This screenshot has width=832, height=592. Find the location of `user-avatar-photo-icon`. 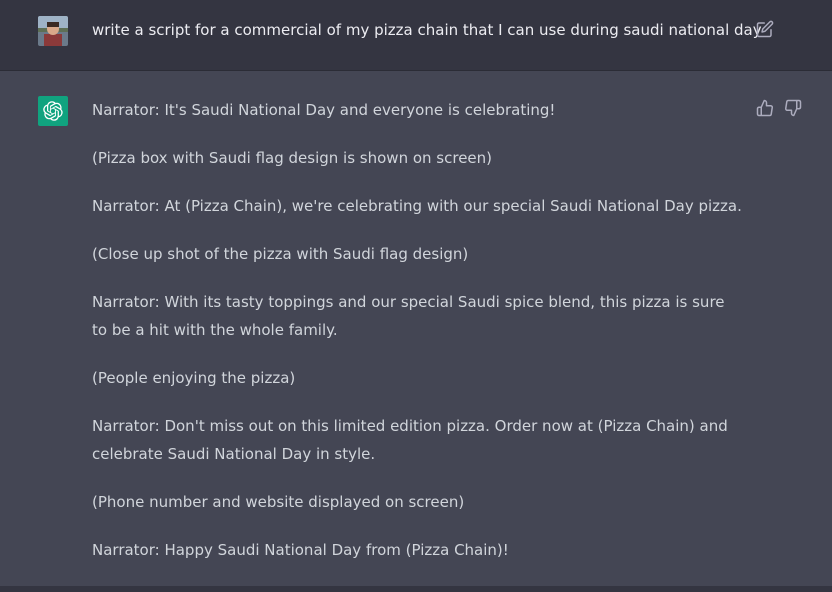

user-avatar-photo-icon is located at coordinates (53, 31).